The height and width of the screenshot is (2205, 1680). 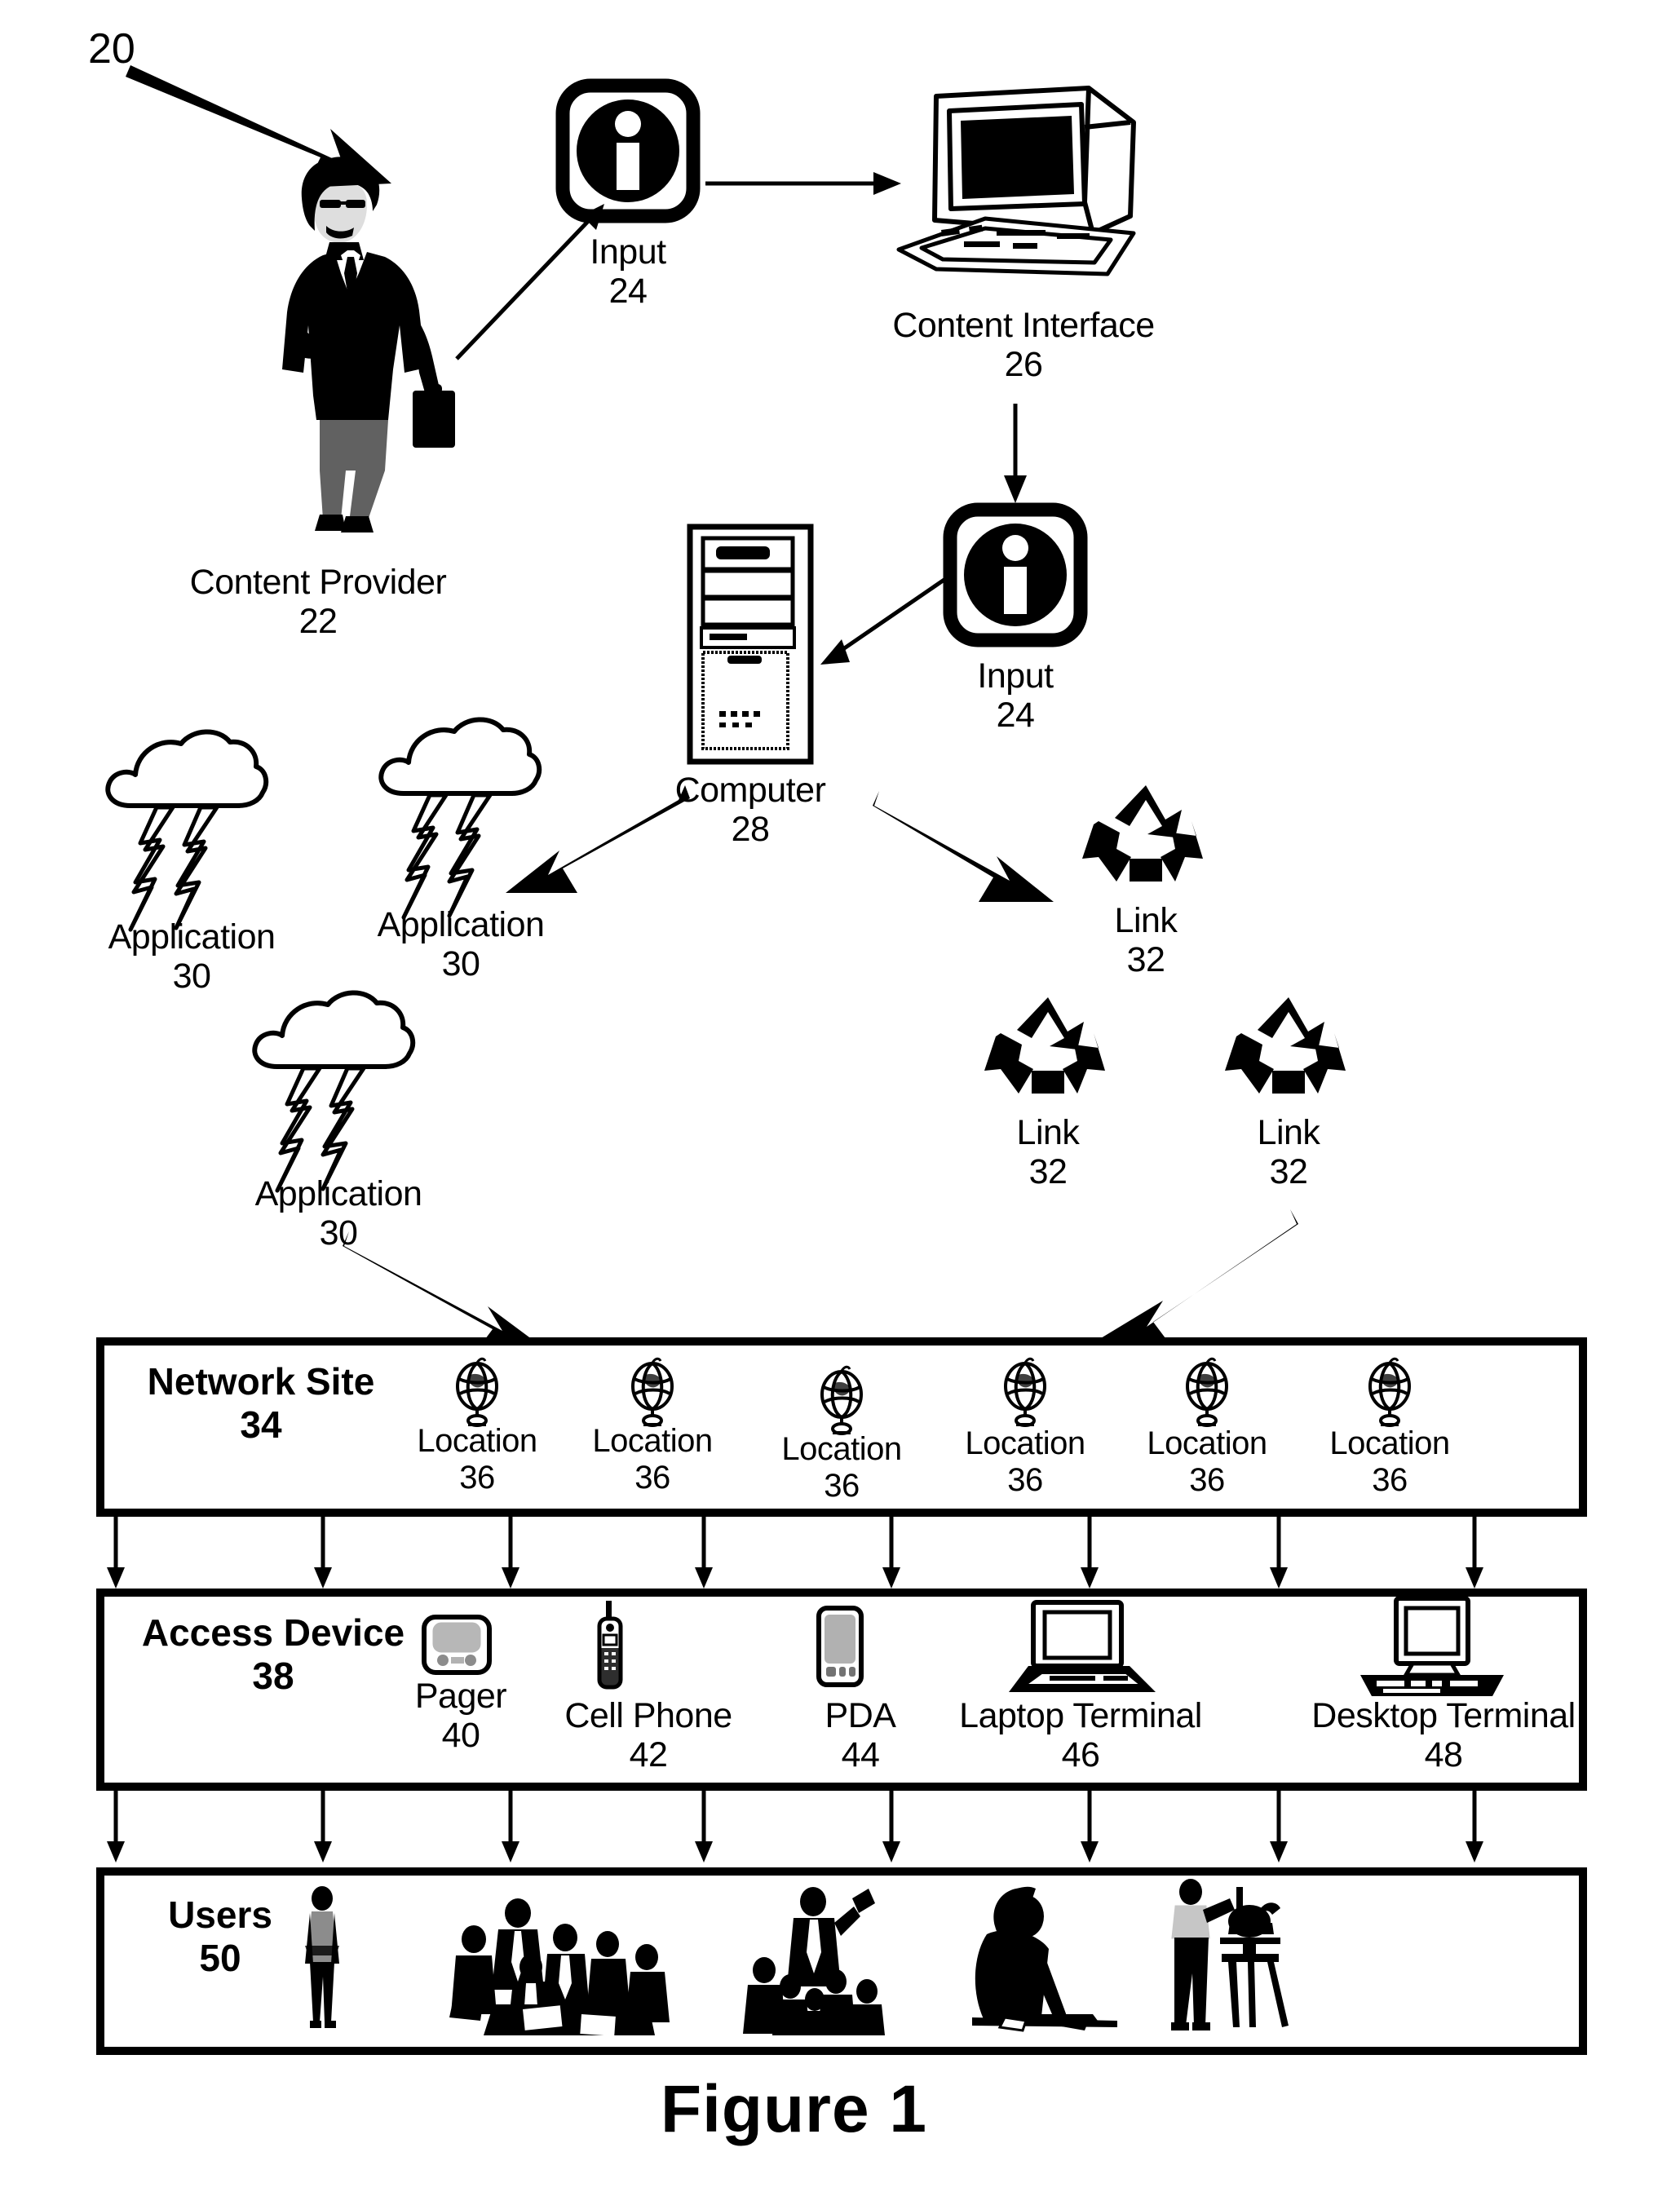 What do you see at coordinates (1080, 1715) in the screenshot?
I see `laptop-label-text: Laptop Terminal` at bounding box center [1080, 1715].